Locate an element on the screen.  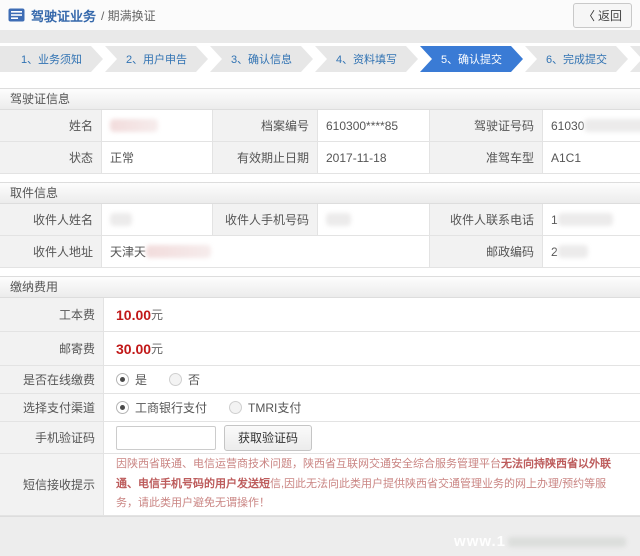
get-captcha-button: 获取验证码 is located at coordinates (268, 437).